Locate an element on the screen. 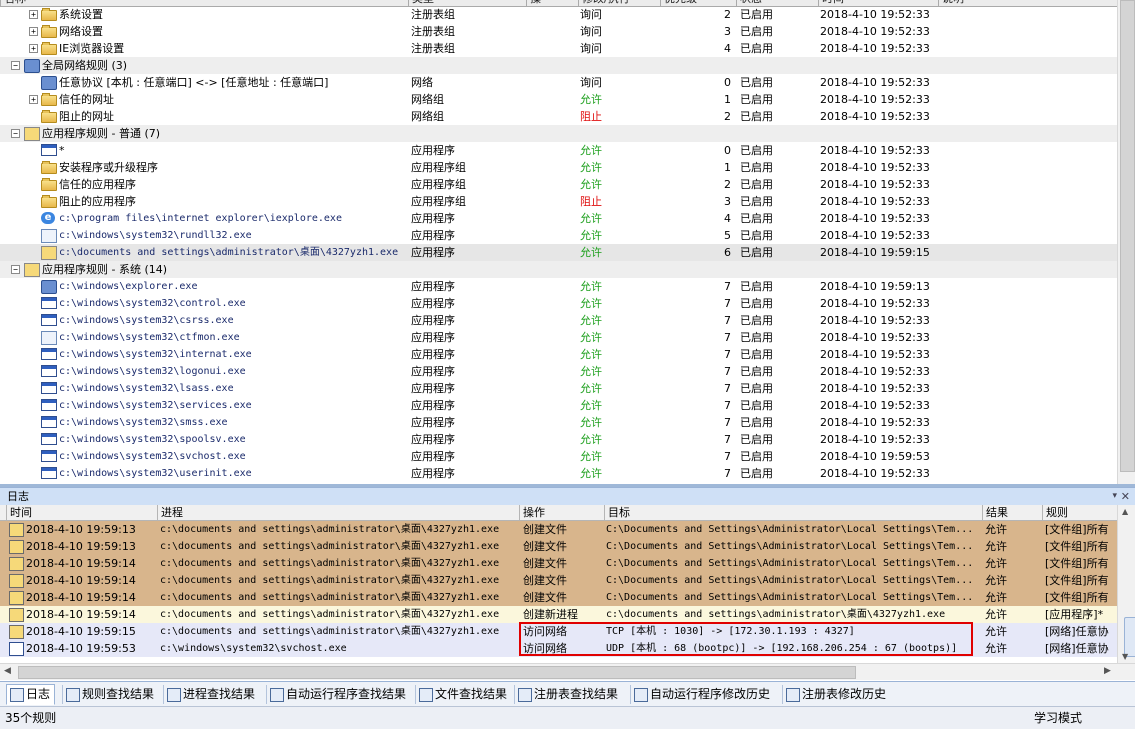 This screenshot has height=729, width=1135. rule-time: 2018-4-10 19:59:13 is located at coordinates (875, 286).